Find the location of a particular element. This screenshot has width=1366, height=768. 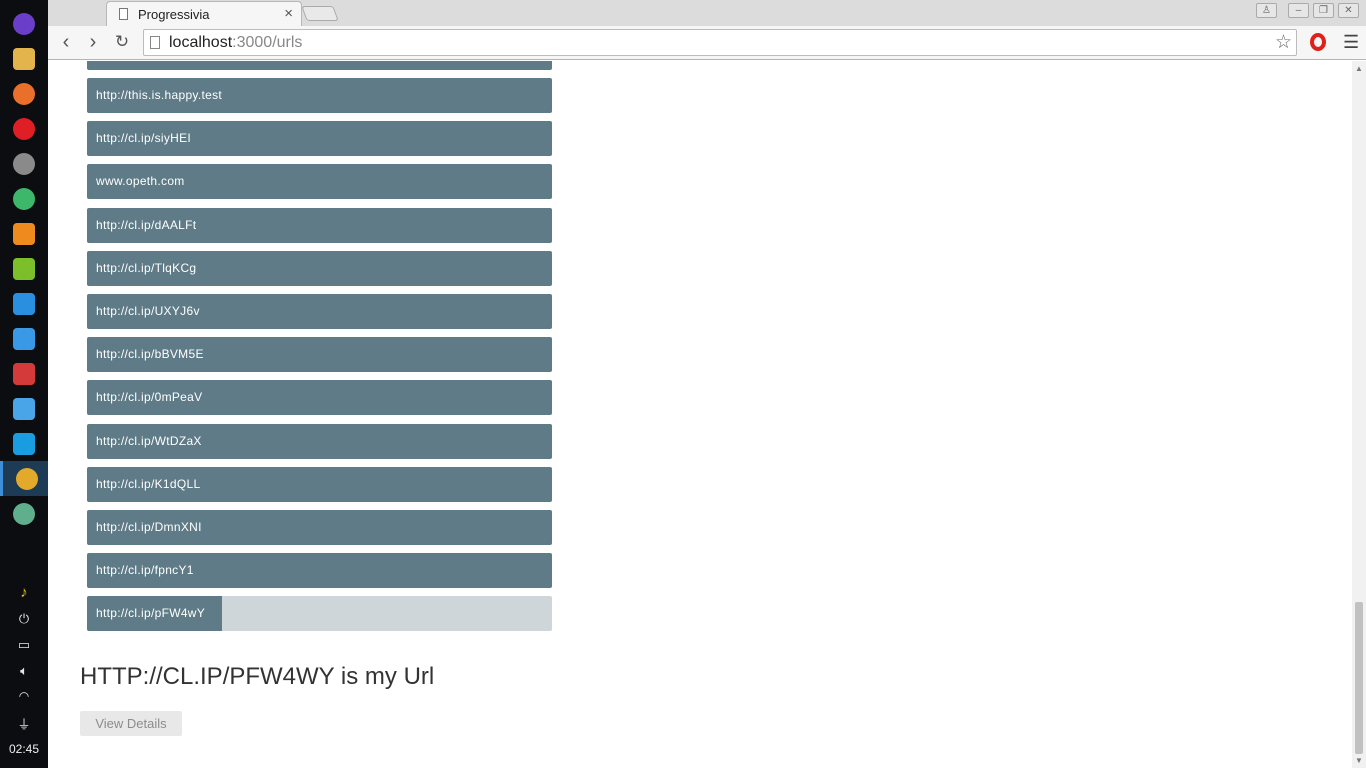

dock-app-firefox is located at coordinates (24, 93).